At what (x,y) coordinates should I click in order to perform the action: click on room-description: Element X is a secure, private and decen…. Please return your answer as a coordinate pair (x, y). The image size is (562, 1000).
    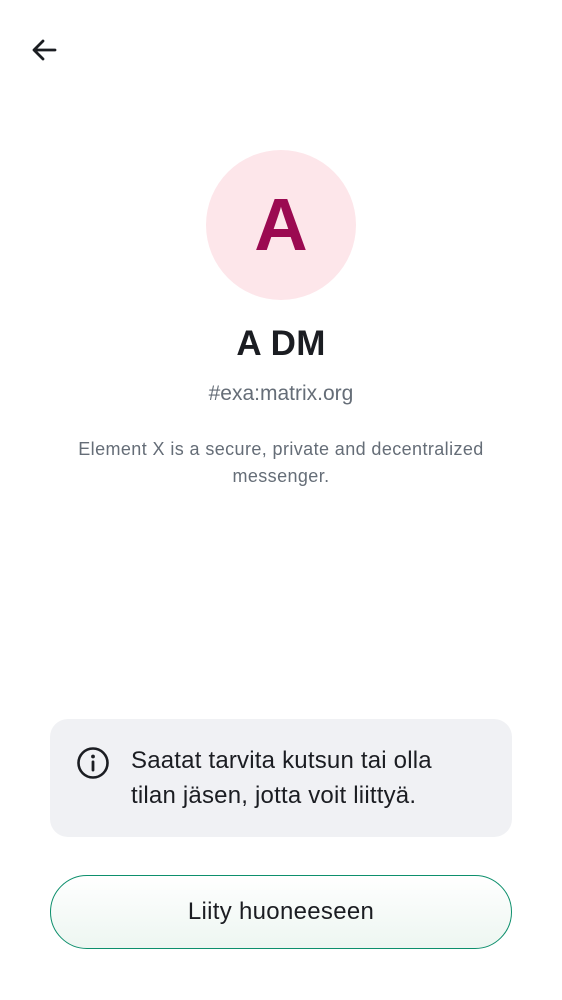
    Looking at the image, I should click on (281, 462).